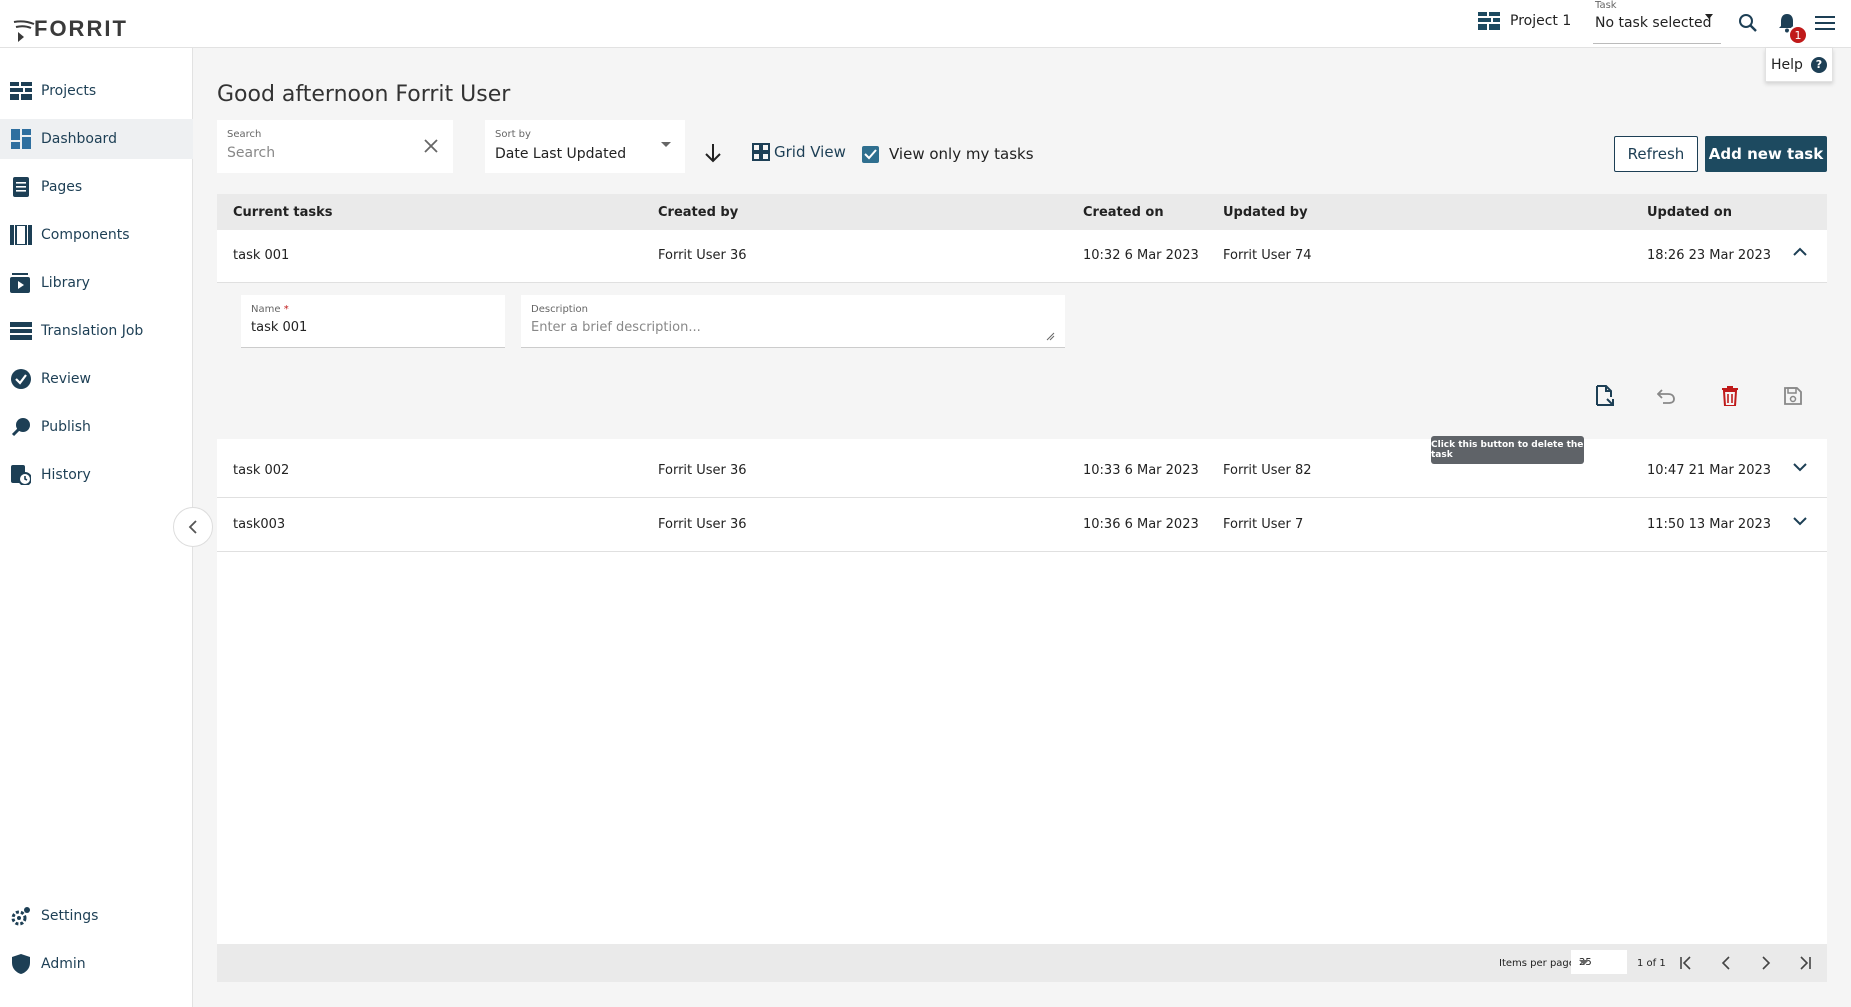 This screenshot has width=1851, height=1007. I want to click on project-label: Project 1, so click(1541, 21).